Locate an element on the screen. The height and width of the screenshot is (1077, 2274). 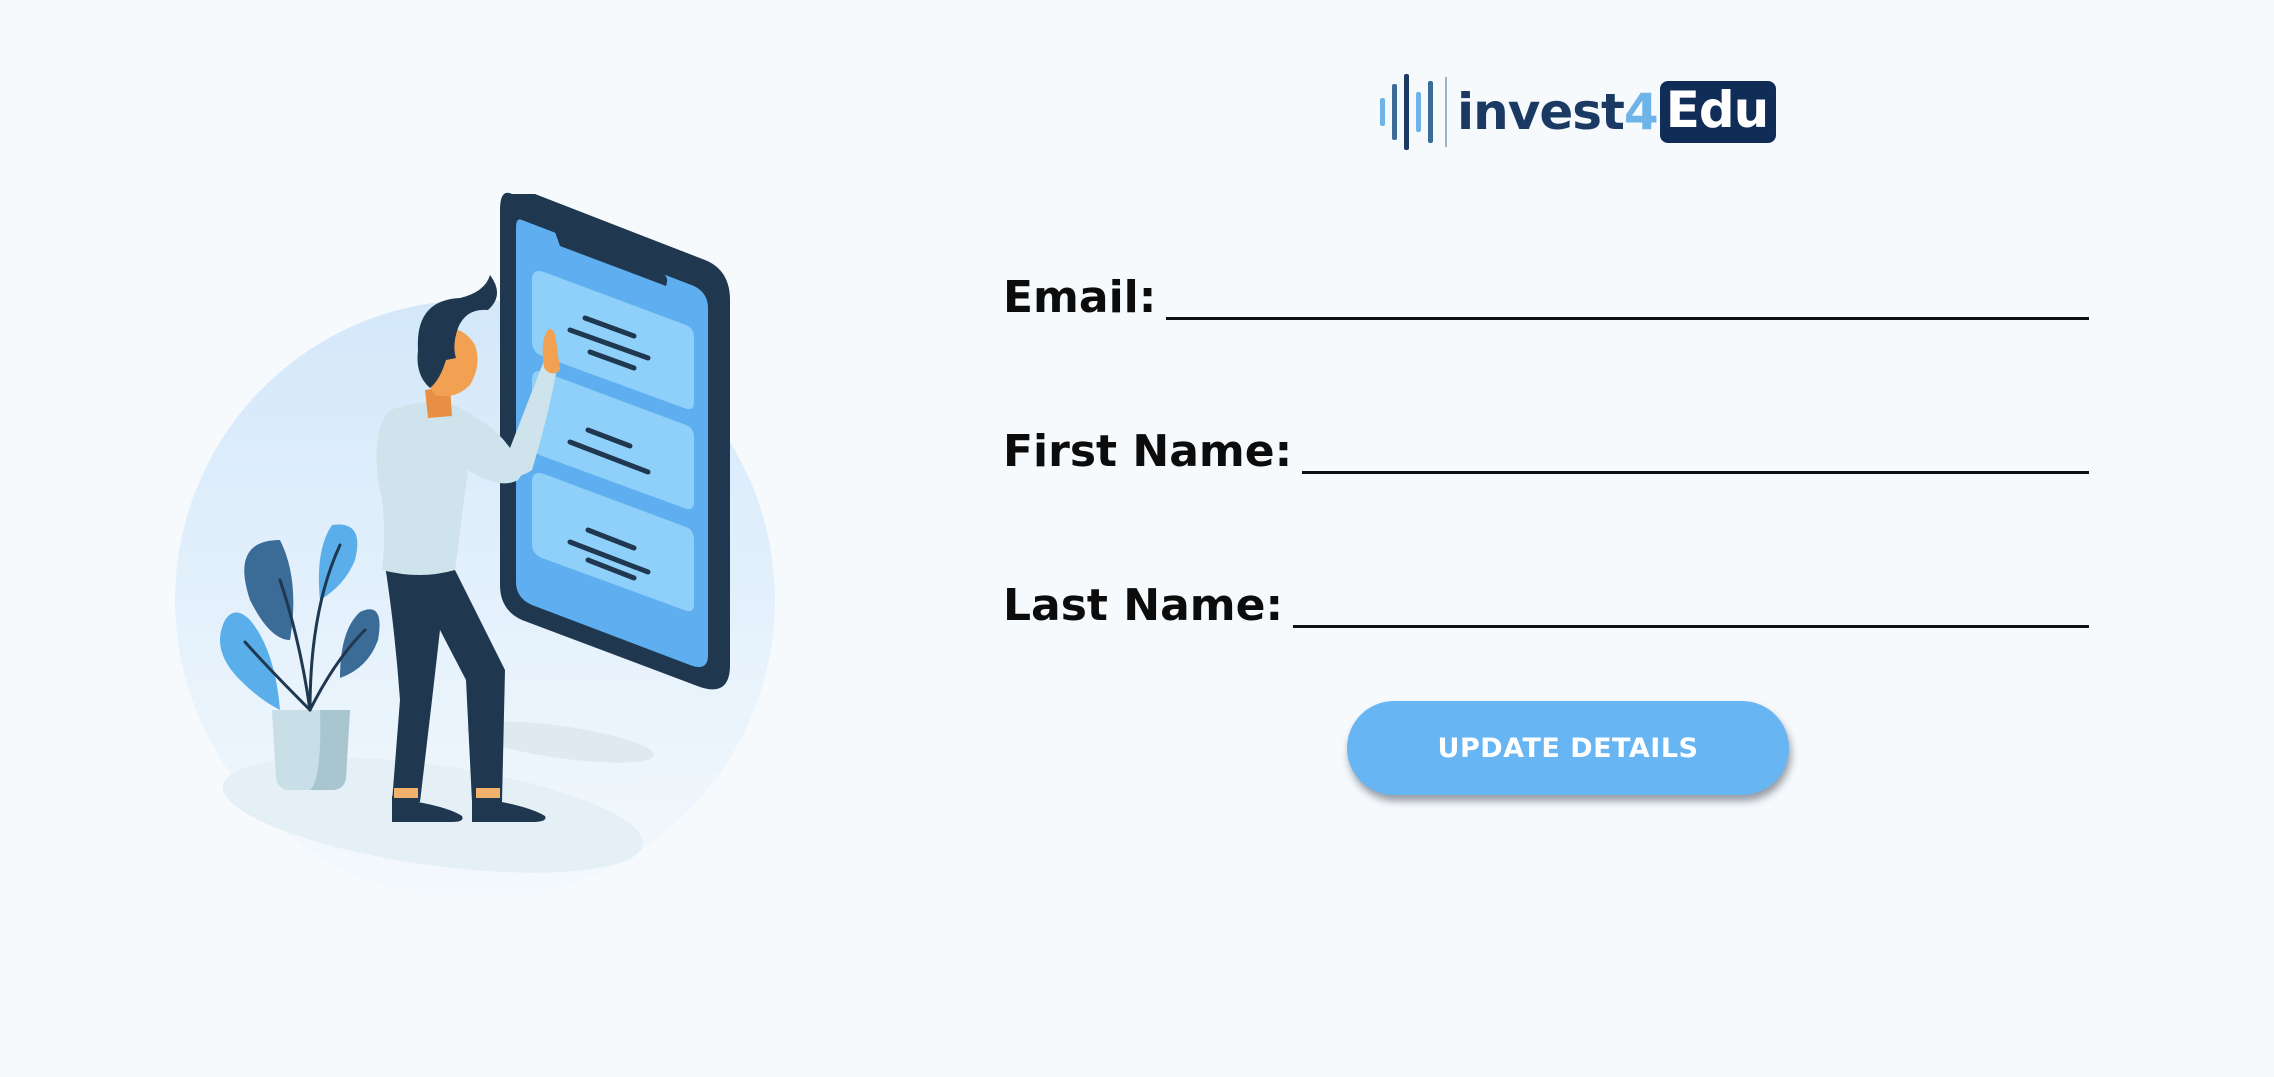
last-name-field is located at coordinates (1691, 605).